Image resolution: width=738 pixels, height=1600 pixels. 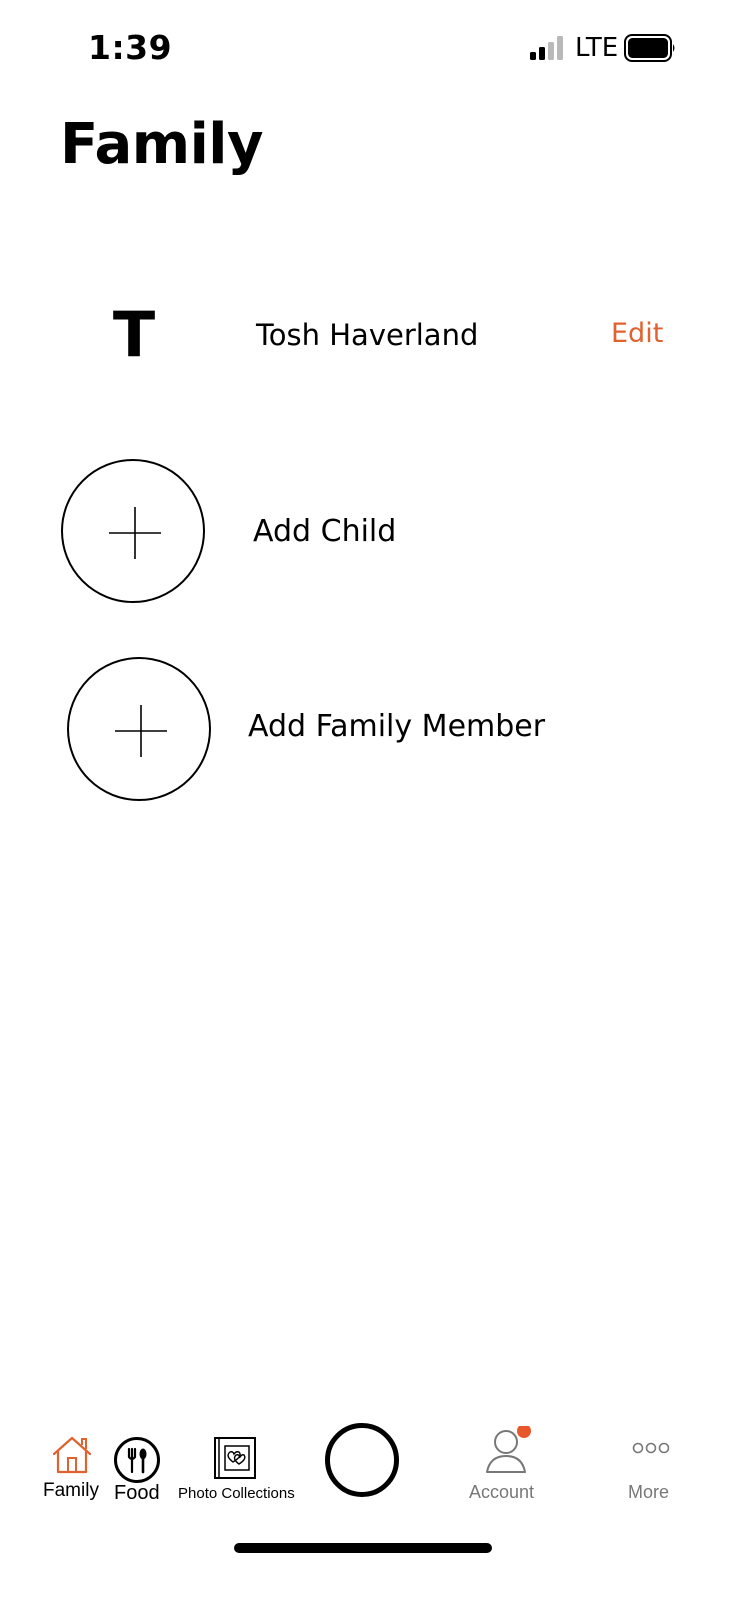 I want to click on fork-spoon-icon, so click(x=137, y=1460).